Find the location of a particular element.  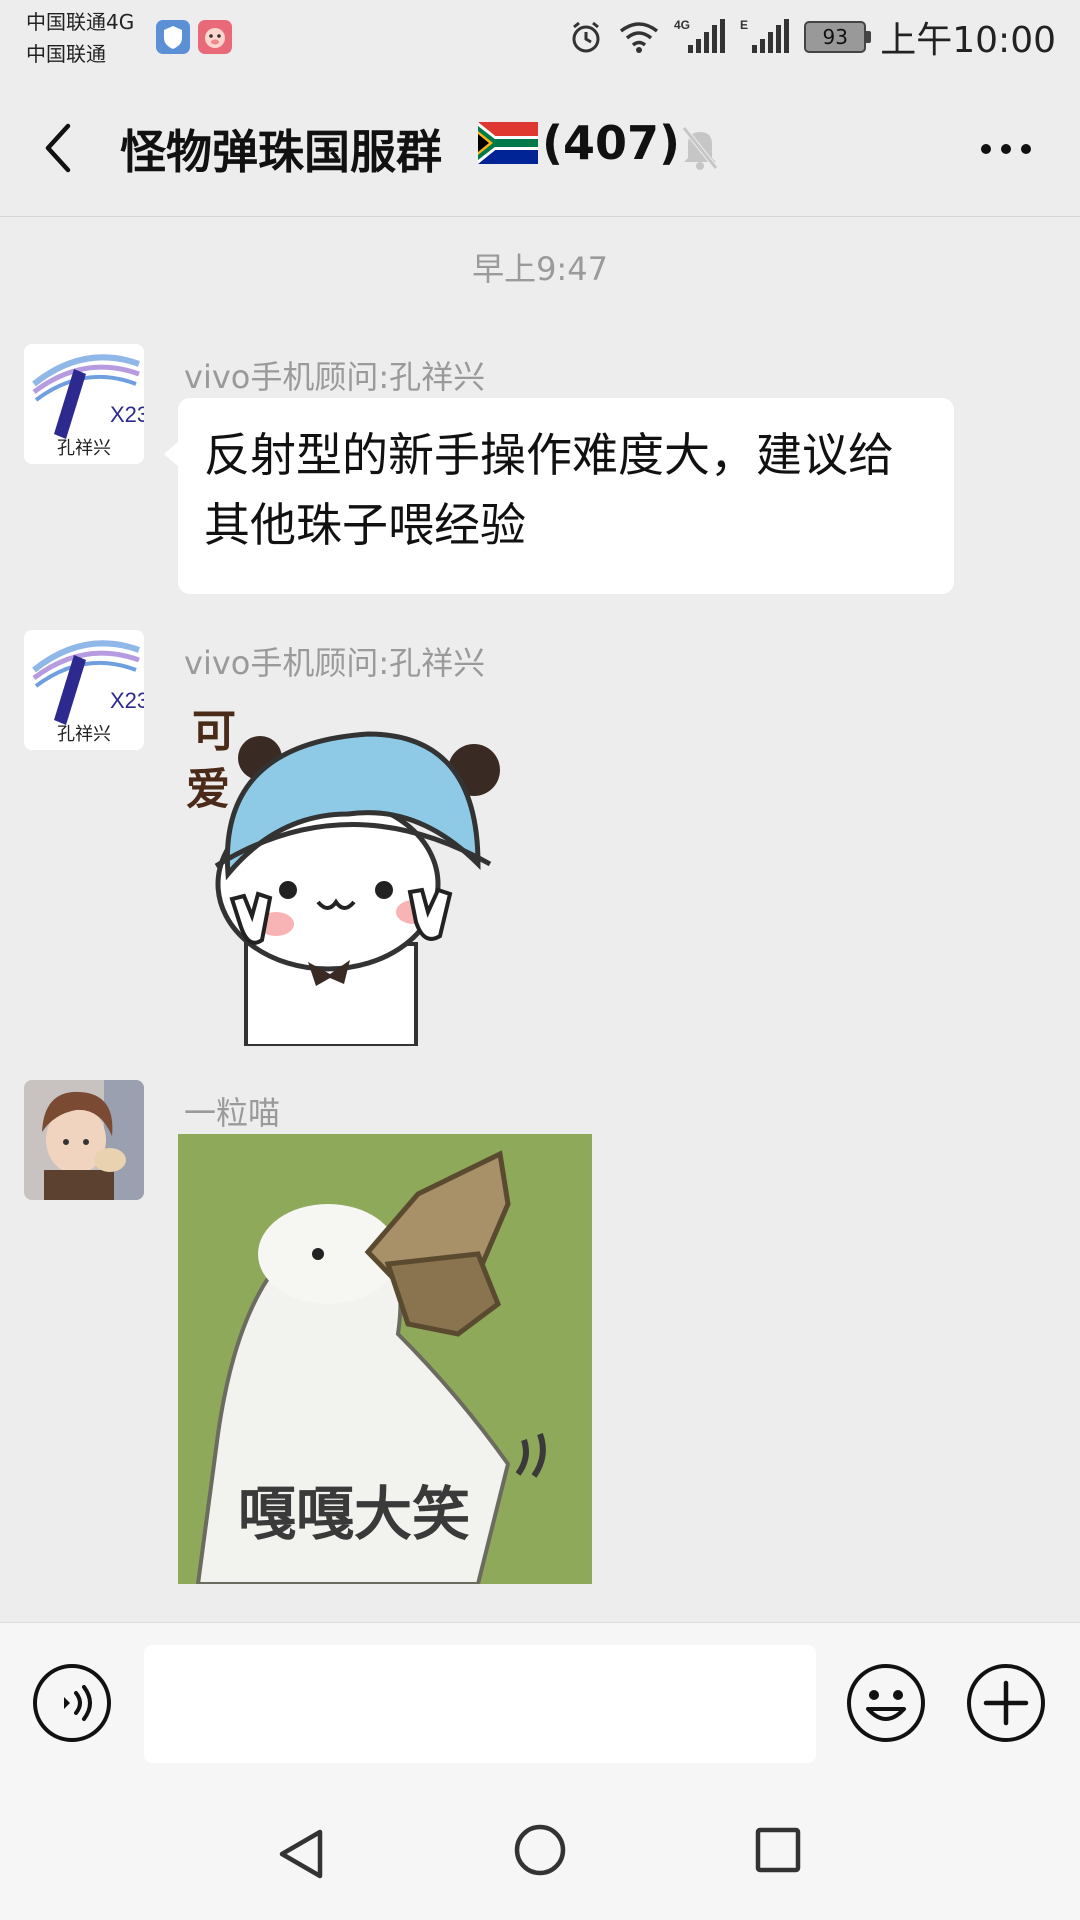

input-bar is located at coordinates (540, 1706).